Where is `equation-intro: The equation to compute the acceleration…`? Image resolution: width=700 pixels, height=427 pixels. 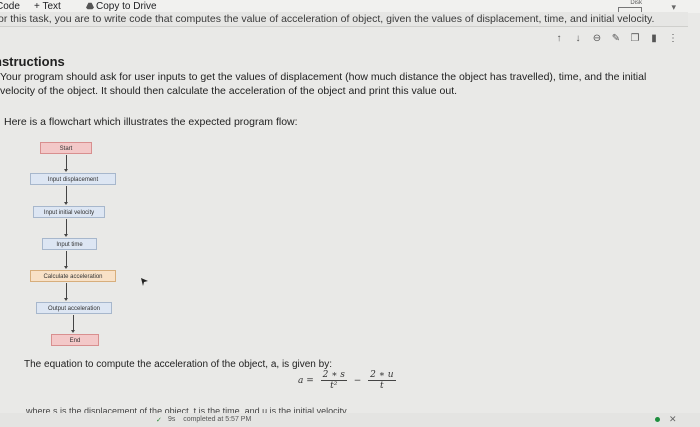 equation-intro: The equation to compute the acceleration… is located at coordinates (178, 364).